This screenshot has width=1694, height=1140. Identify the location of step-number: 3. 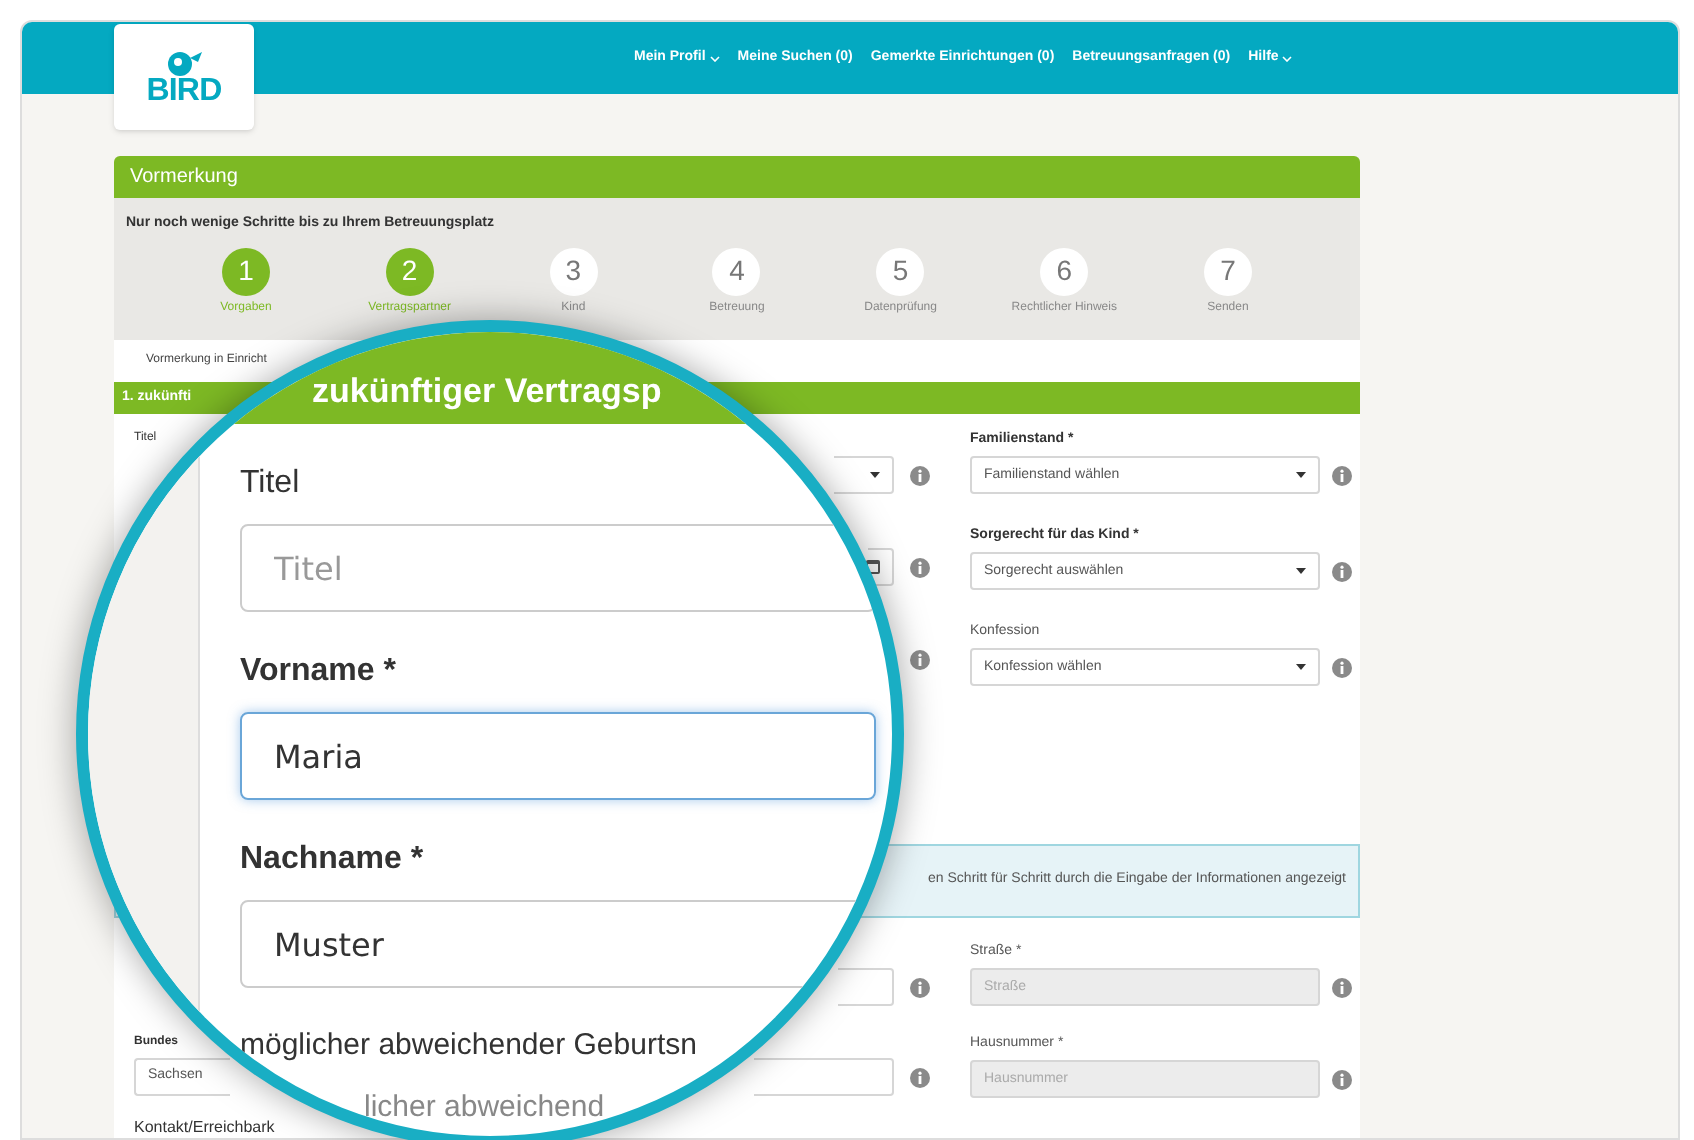
(573, 271).